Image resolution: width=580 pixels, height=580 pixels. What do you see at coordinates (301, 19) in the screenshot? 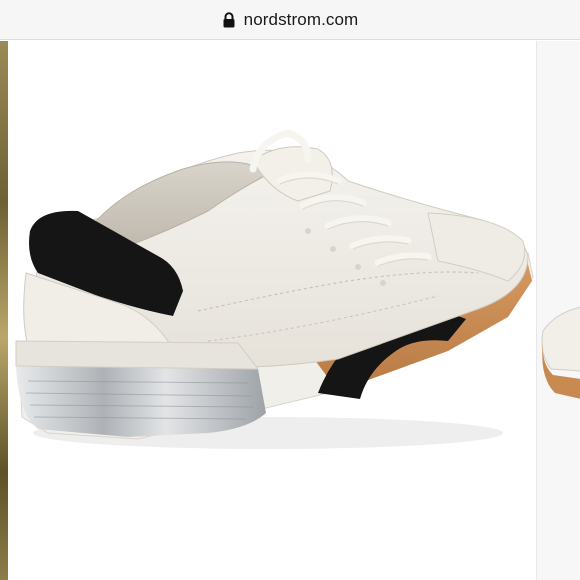
I see `url-text: nordstrom.com` at bounding box center [301, 19].